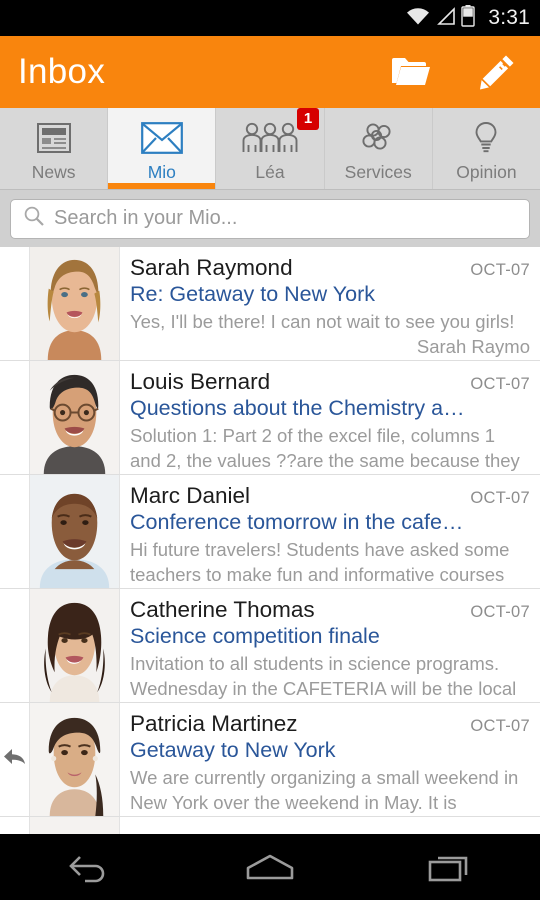 This screenshot has width=540, height=900. What do you see at coordinates (450, 867) in the screenshot?
I see `recents-button` at bounding box center [450, 867].